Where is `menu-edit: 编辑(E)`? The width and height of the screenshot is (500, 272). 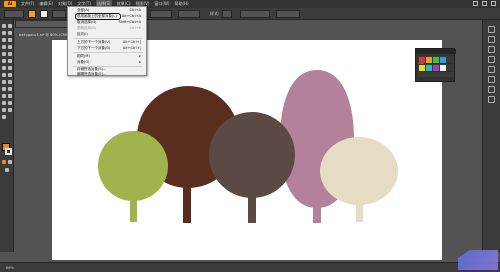 menu-edit: 编辑(E) is located at coordinates (46, 4).